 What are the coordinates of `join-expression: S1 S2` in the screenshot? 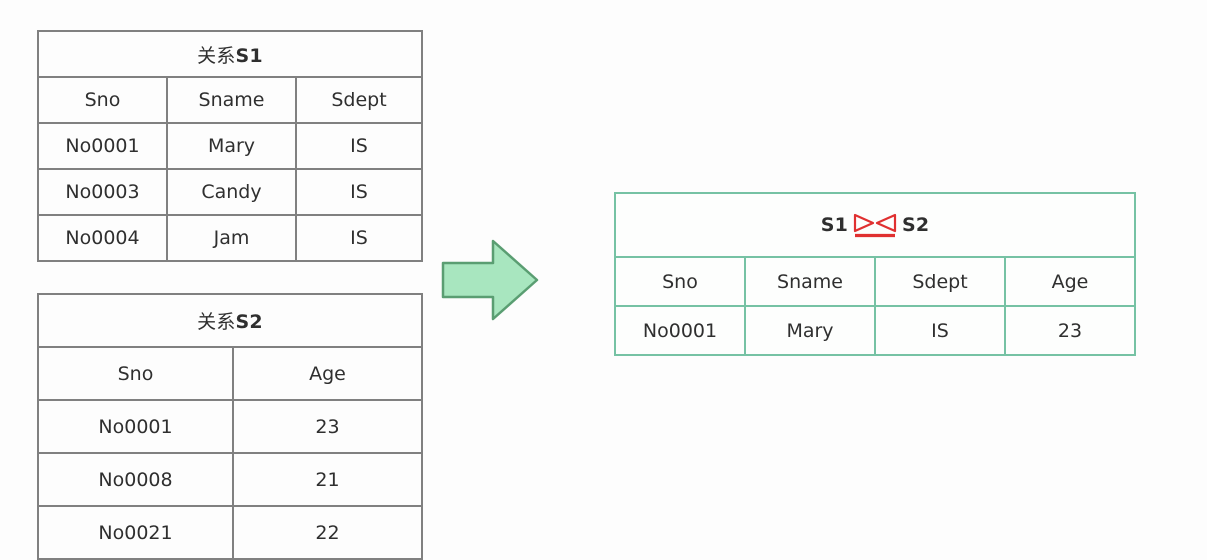 It's located at (875, 225).